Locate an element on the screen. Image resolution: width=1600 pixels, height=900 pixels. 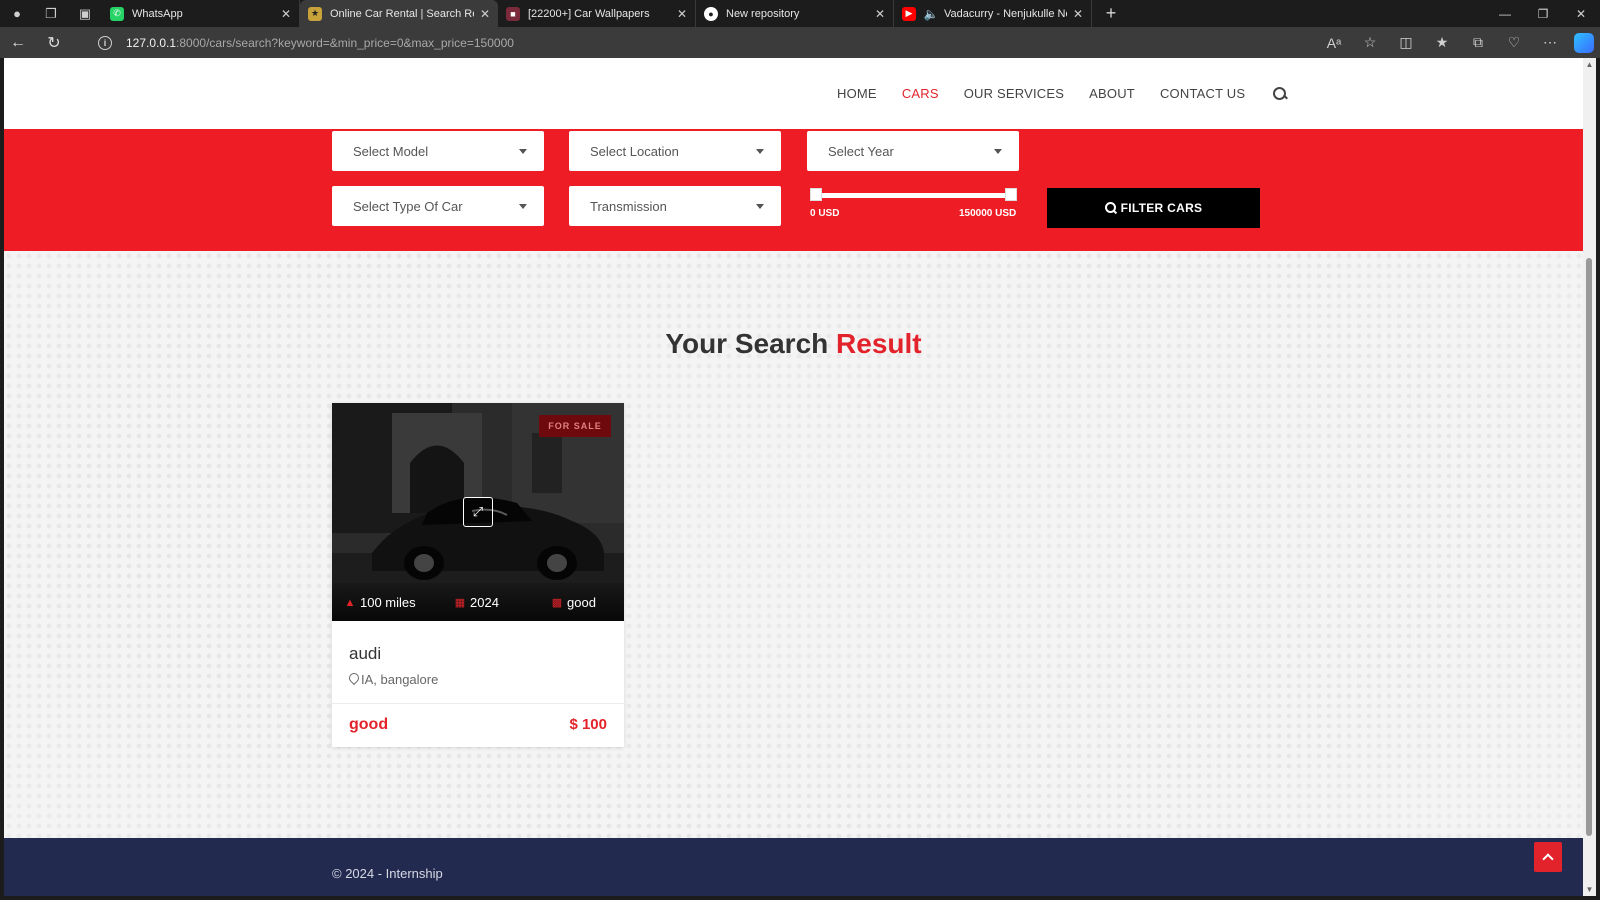
mileage-stat: ▲ 100 miles is located at coordinates (380, 602).